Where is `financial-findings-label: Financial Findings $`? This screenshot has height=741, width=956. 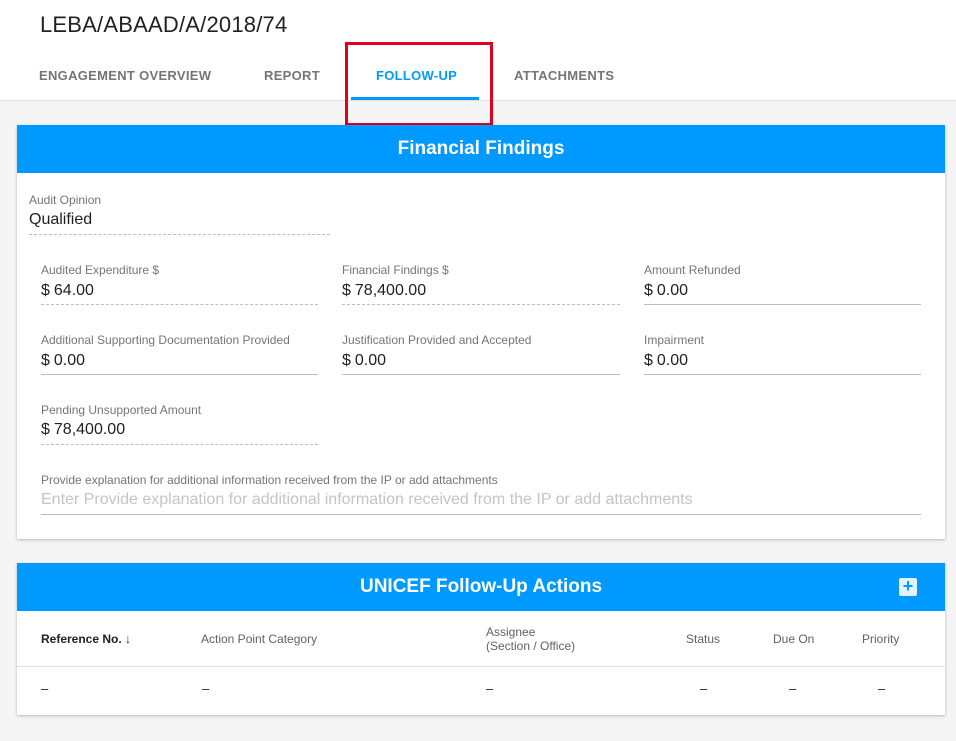 financial-findings-label: Financial Findings $ is located at coordinates (395, 270).